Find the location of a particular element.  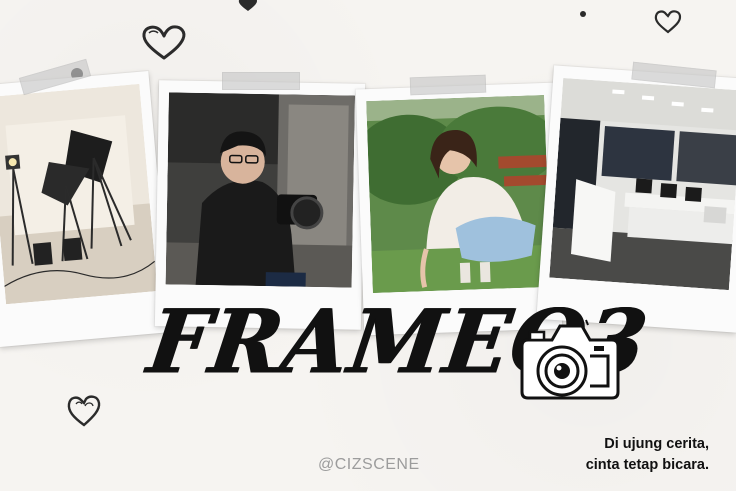

decor-dot is located at coordinates (583, 14).